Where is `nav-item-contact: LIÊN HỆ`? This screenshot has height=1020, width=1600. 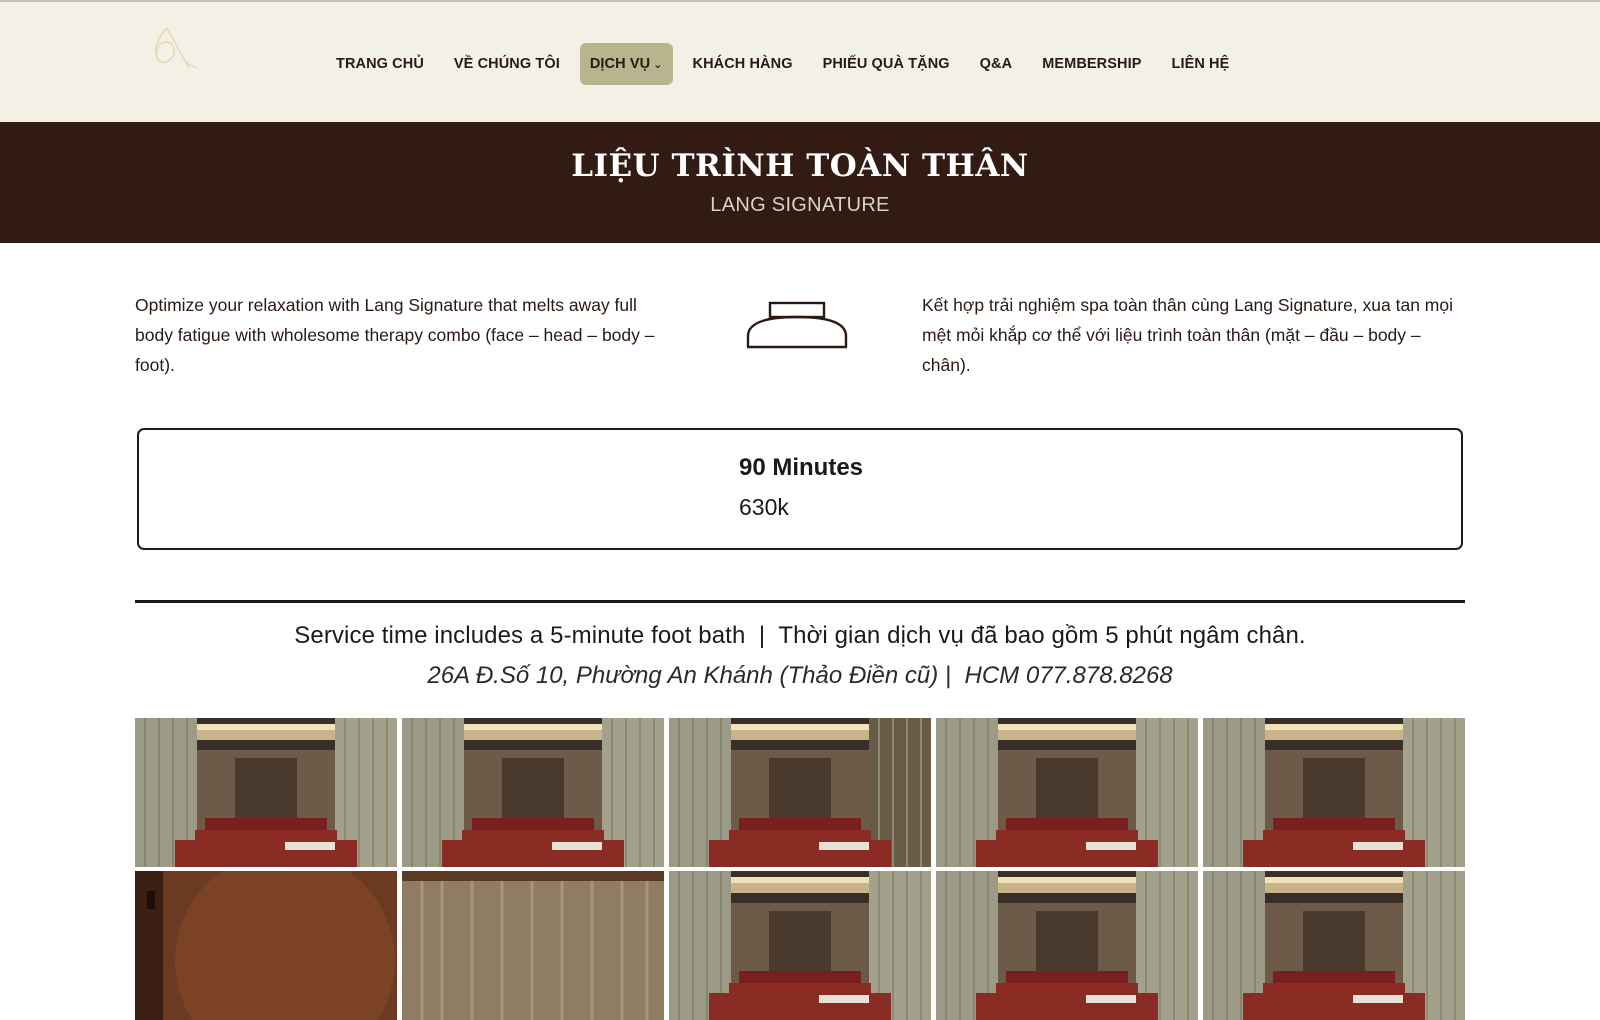
nav-item-contact: LIÊN HỆ is located at coordinates (1201, 64).